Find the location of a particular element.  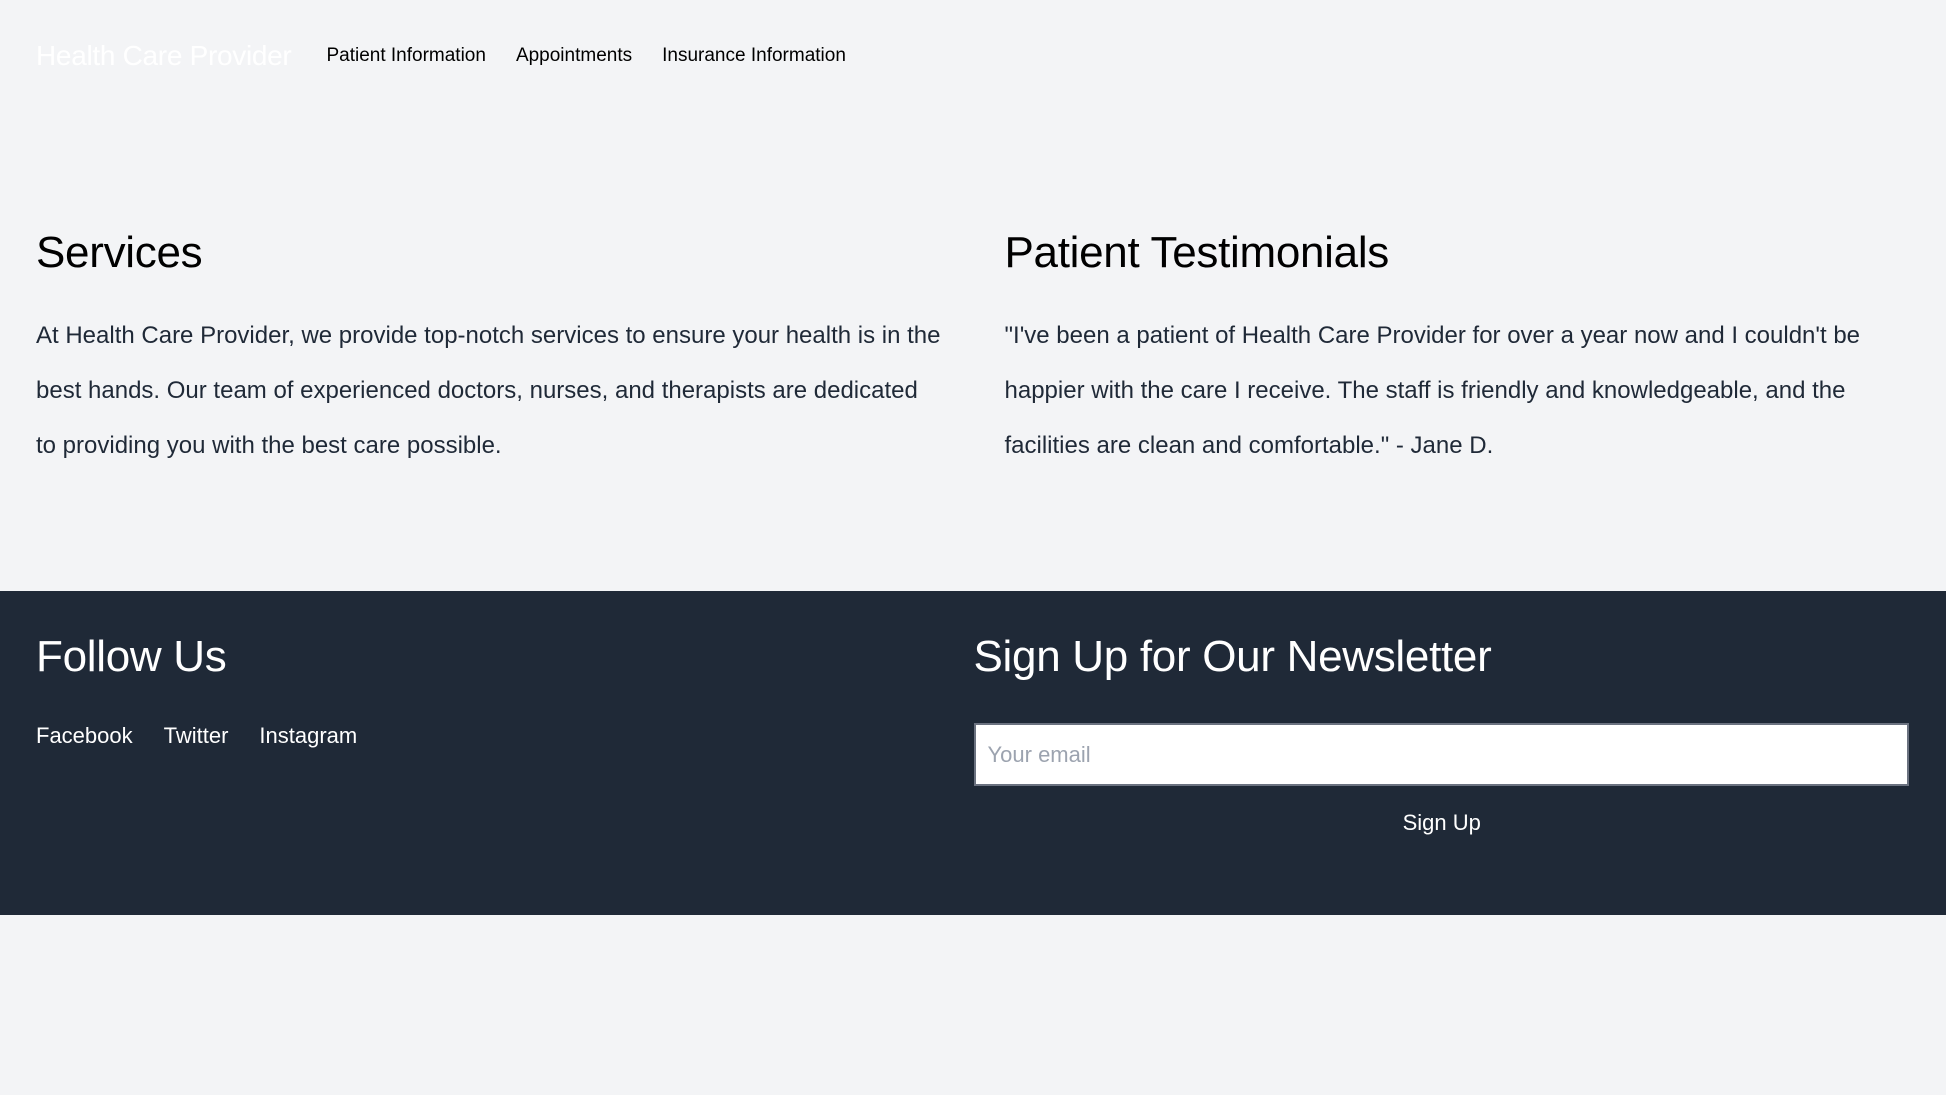

nav-link-insurance-information: Insurance Information is located at coordinates (754, 56).